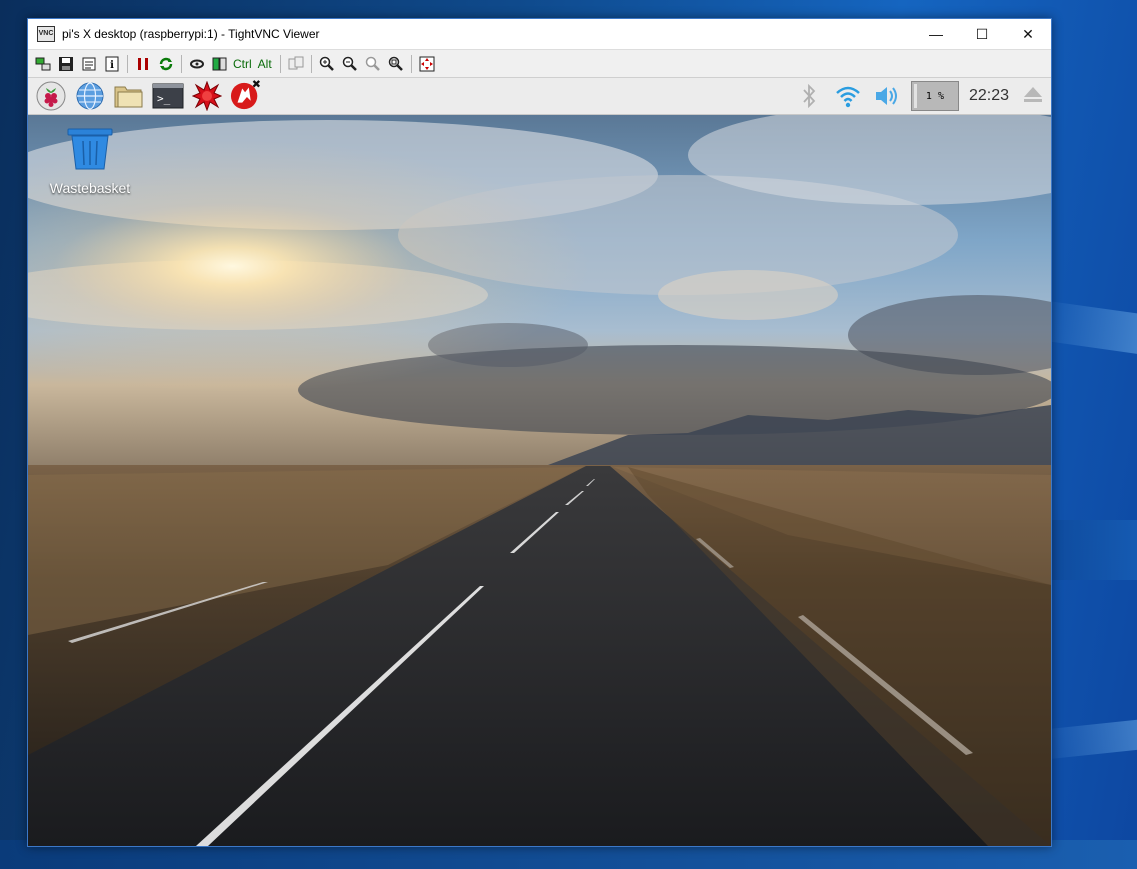  Describe the element at coordinates (220, 64) in the screenshot. I see `ctrl-esc-icon` at that location.